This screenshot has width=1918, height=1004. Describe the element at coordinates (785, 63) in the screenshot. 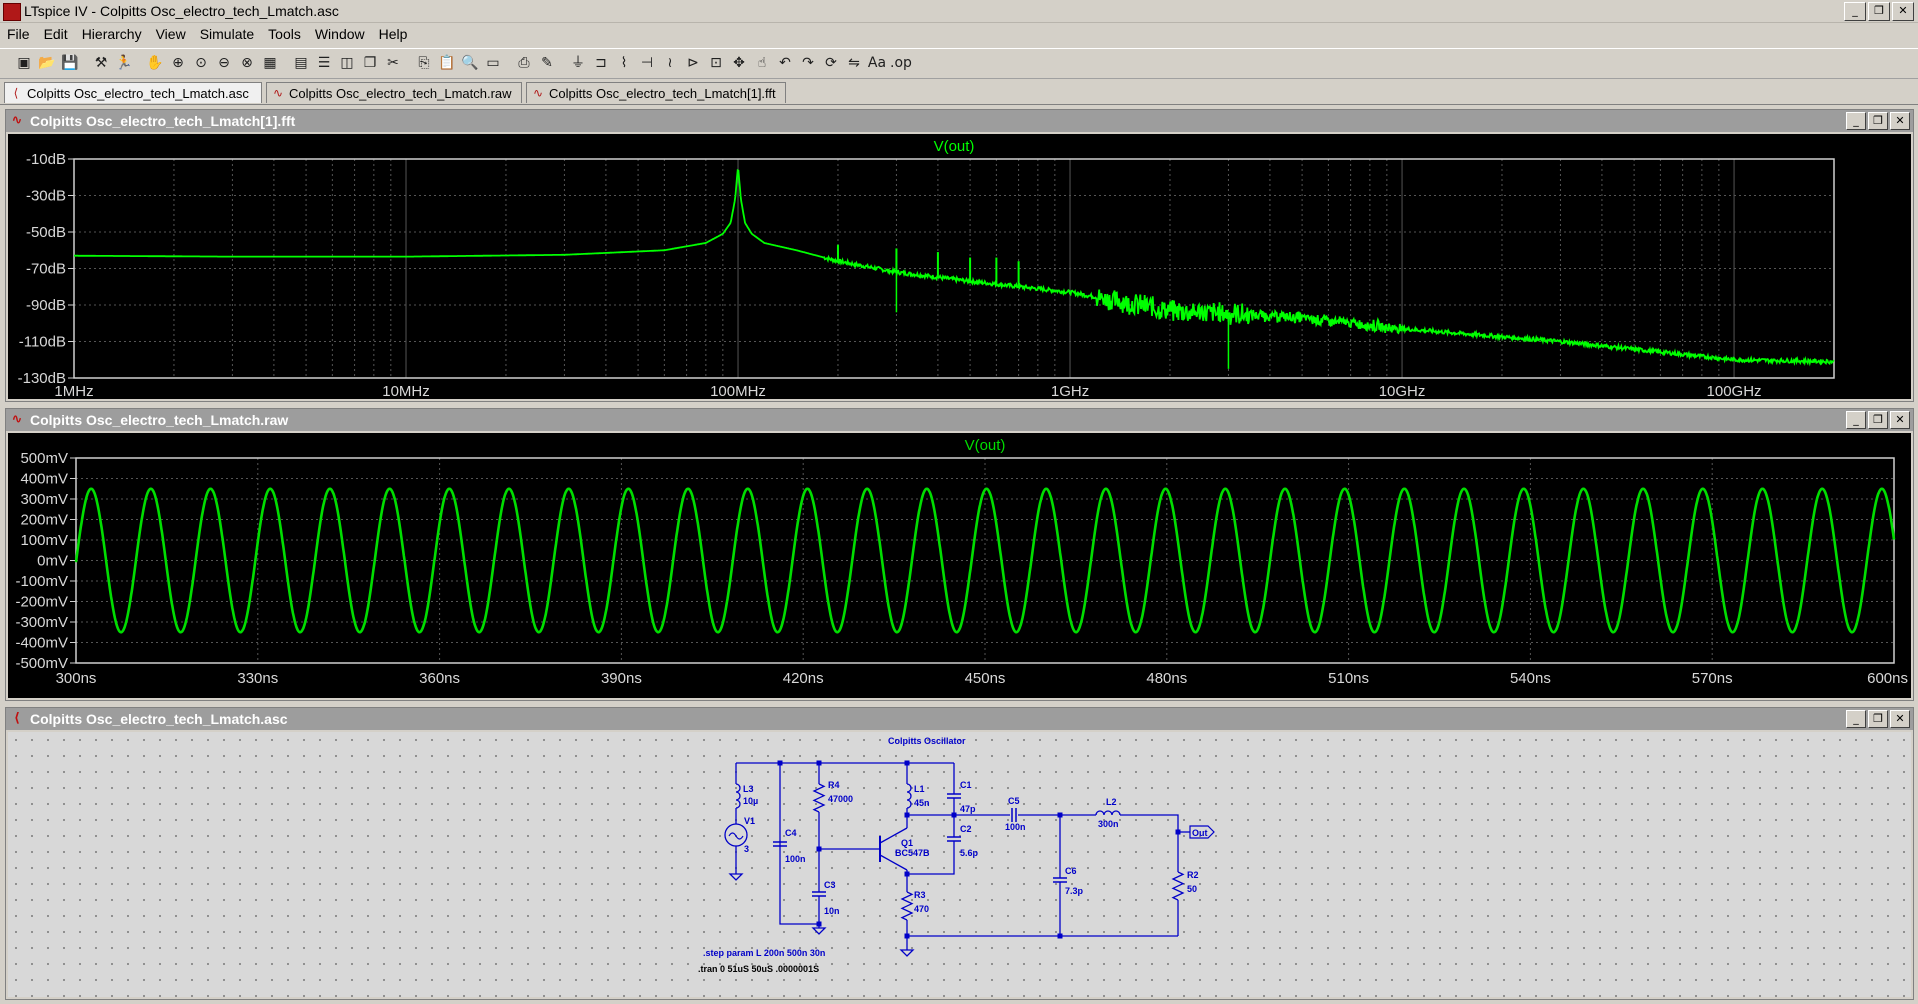

I see `undo-icon: ↶` at that location.